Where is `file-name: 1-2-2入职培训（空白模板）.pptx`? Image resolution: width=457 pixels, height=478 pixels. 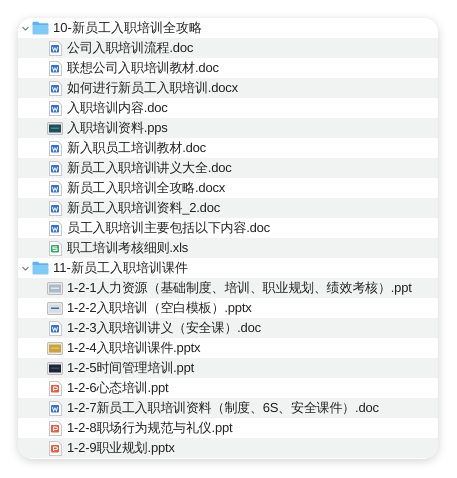
file-name: 1-2-2入职培训（空白模板）.pptx is located at coordinates (159, 308).